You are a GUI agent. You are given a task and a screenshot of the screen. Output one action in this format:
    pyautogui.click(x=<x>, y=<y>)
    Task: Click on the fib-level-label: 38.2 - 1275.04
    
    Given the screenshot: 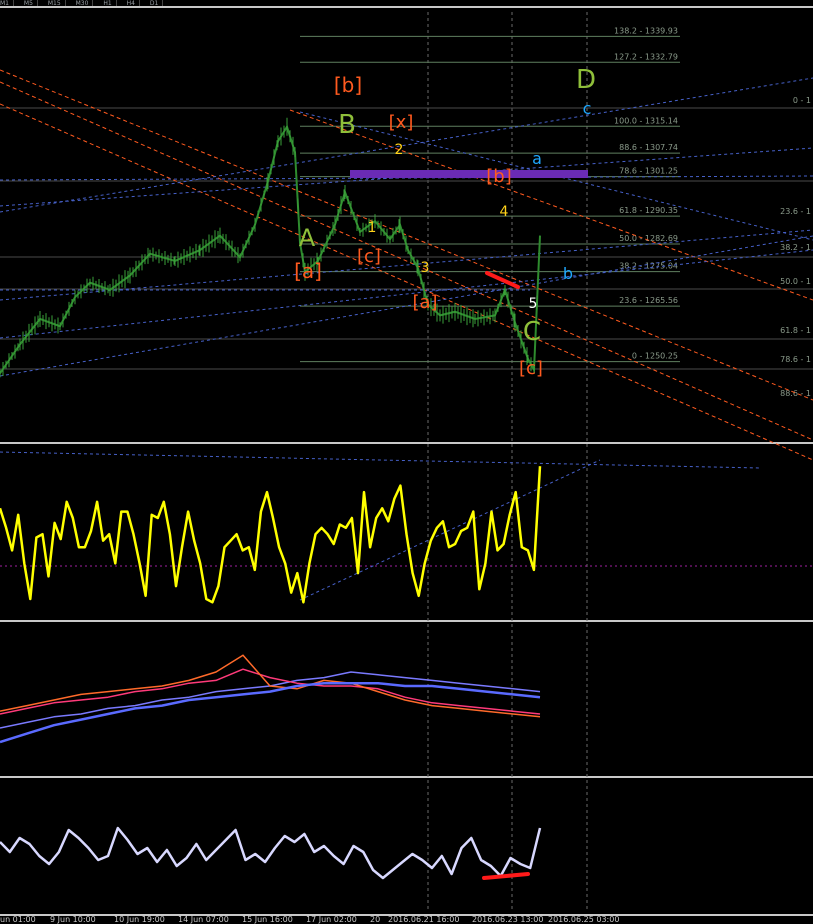 What is the action you would take?
    pyautogui.click(x=648, y=266)
    